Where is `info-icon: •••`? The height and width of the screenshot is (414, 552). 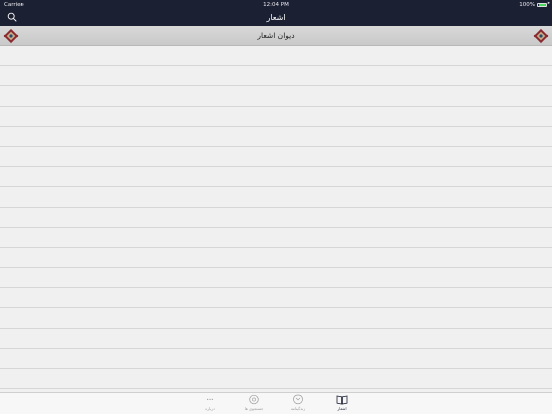
info-icon: ••• is located at coordinates (209, 399).